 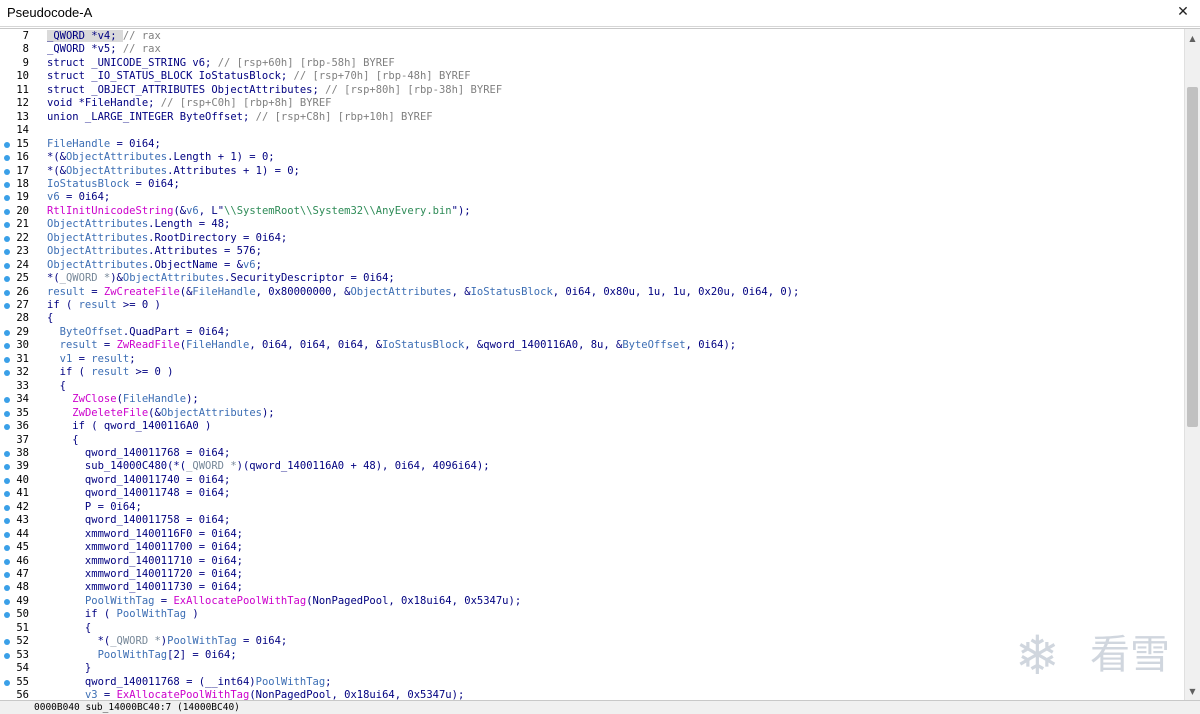 What do you see at coordinates (189, 224) in the screenshot?
I see `code-token: .Length = 48;` at bounding box center [189, 224].